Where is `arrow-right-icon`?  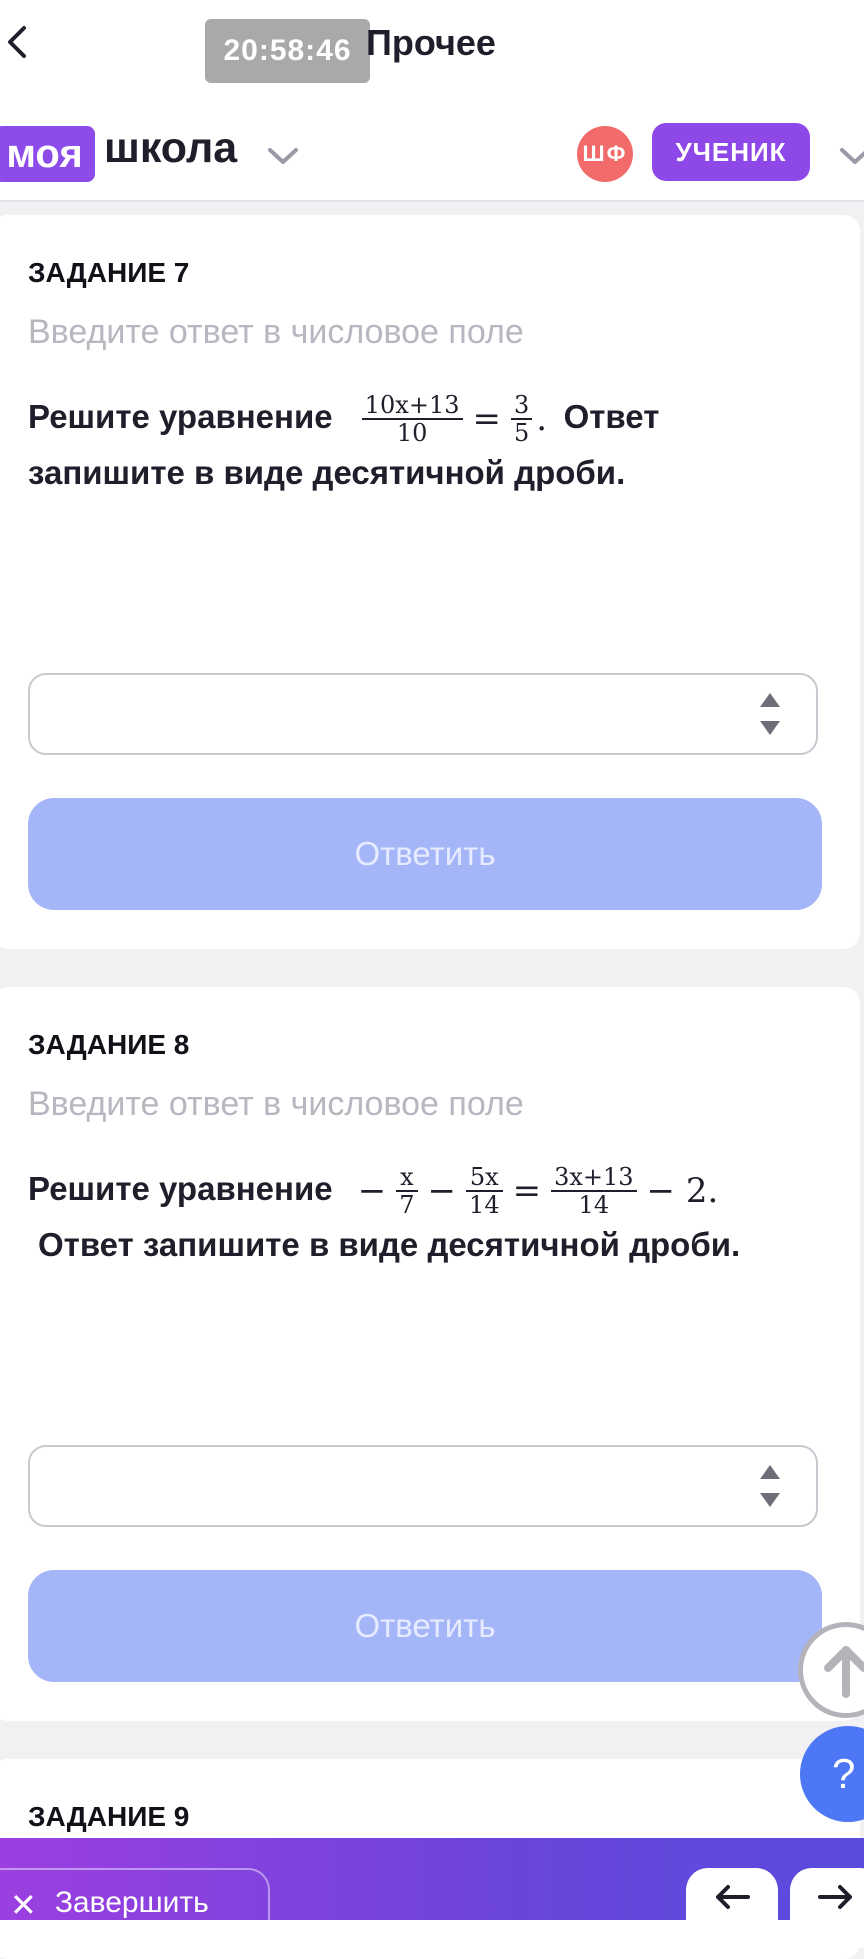 arrow-right-icon is located at coordinates (835, 1897).